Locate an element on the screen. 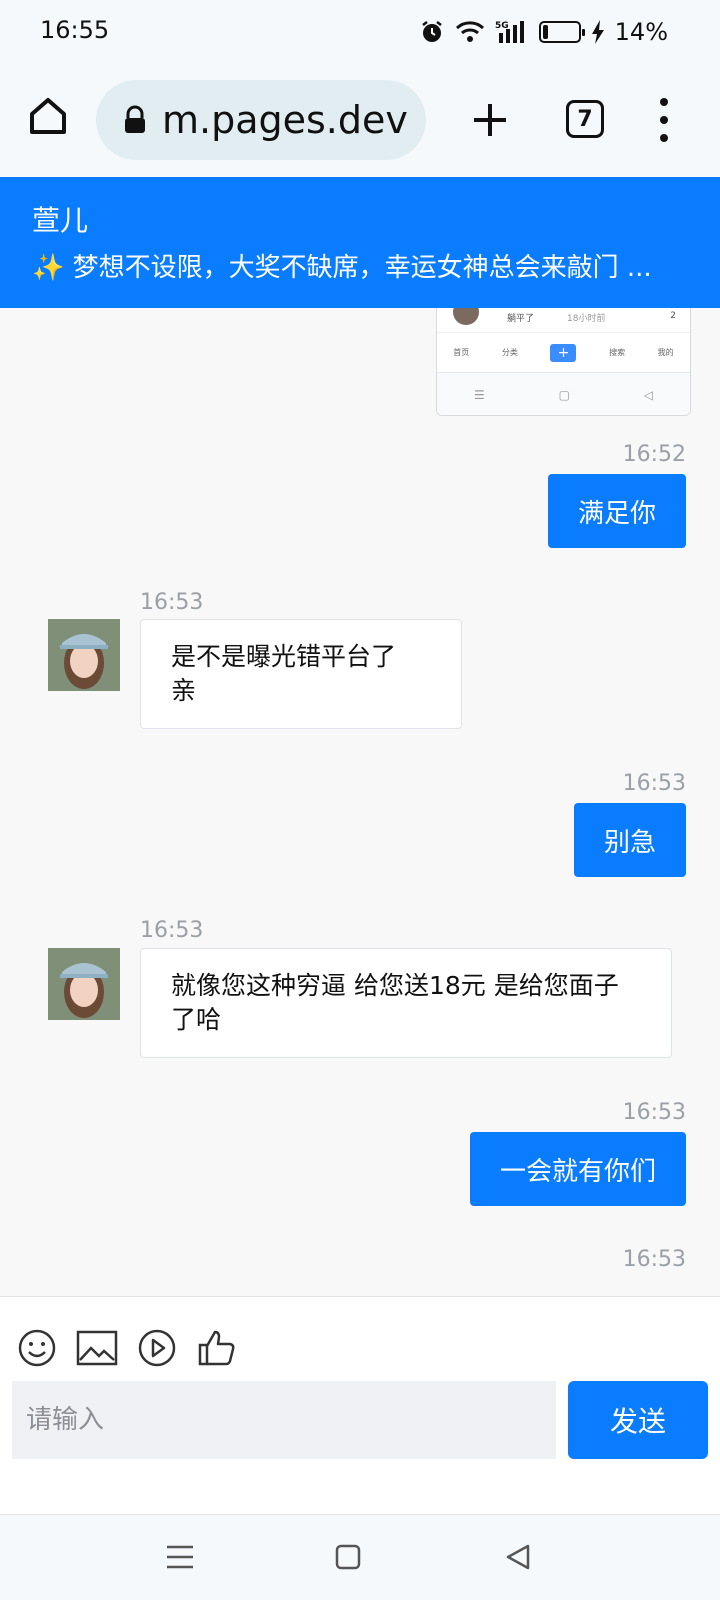  shot-nav-plus: + is located at coordinates (563, 352).